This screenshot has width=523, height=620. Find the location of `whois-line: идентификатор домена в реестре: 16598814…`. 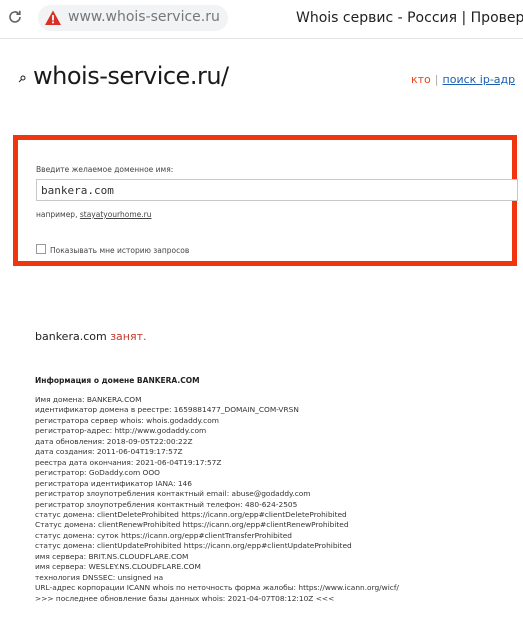

whois-line: идентификатор домена в реестре: 16598814… is located at coordinates (167, 410).